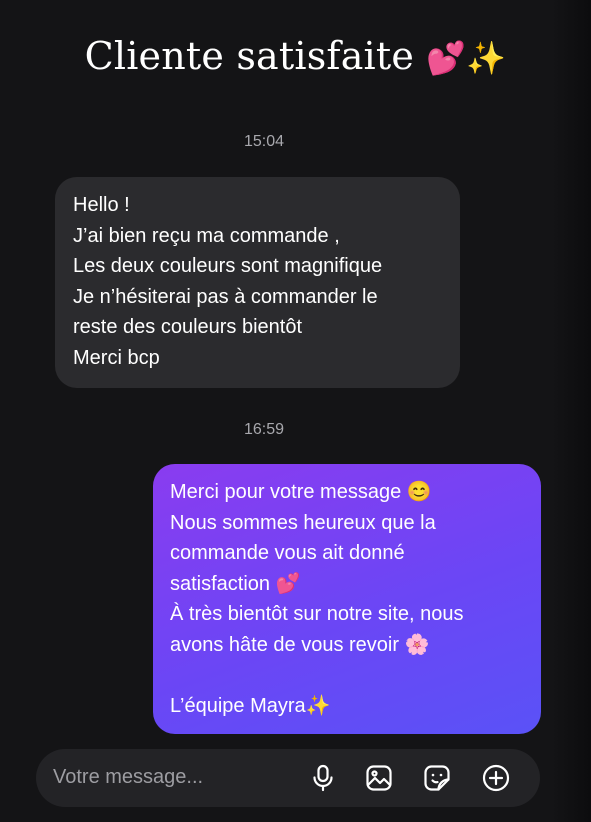 The width and height of the screenshot is (591, 822). Describe the element at coordinates (116, 357) in the screenshot. I see `message-line: Merci bcp` at that location.